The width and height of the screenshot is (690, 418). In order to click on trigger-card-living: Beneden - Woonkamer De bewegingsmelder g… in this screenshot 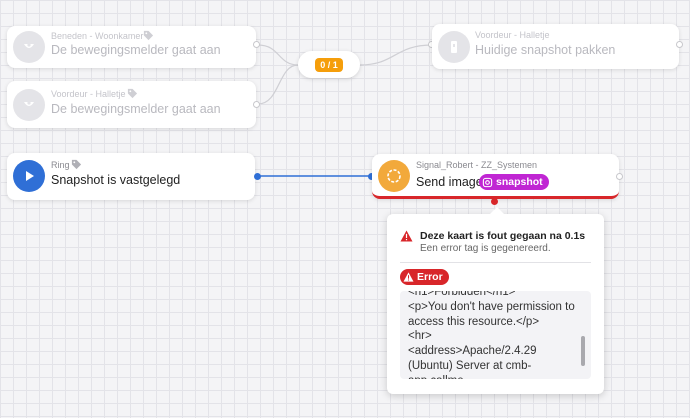, I will do `click(131, 47)`.